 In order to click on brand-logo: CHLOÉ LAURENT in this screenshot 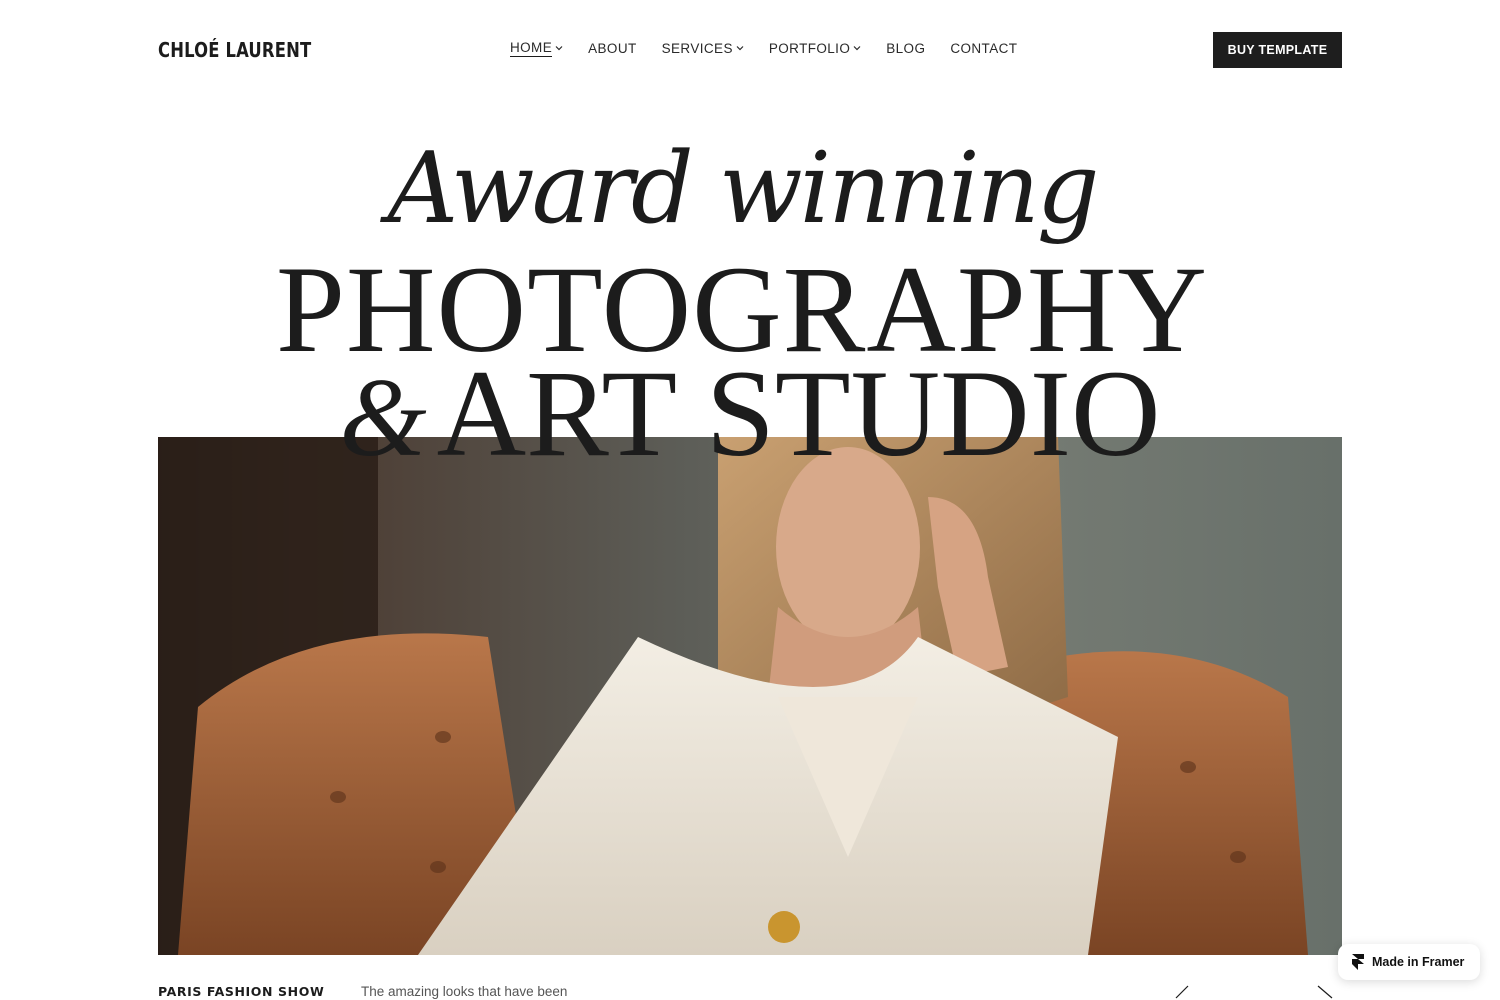, I will do `click(234, 50)`.